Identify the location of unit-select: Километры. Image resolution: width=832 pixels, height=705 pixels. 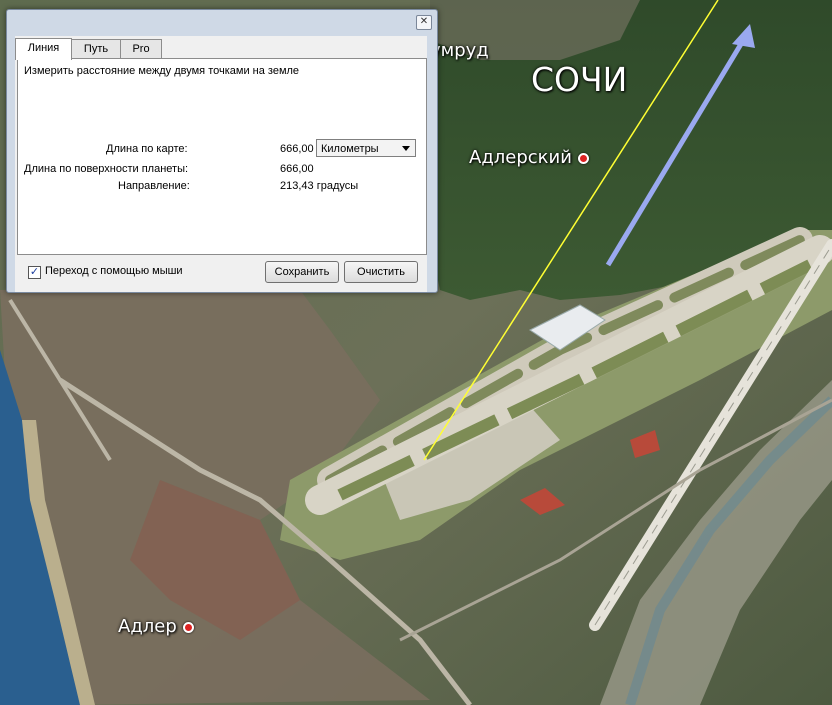
(366, 148).